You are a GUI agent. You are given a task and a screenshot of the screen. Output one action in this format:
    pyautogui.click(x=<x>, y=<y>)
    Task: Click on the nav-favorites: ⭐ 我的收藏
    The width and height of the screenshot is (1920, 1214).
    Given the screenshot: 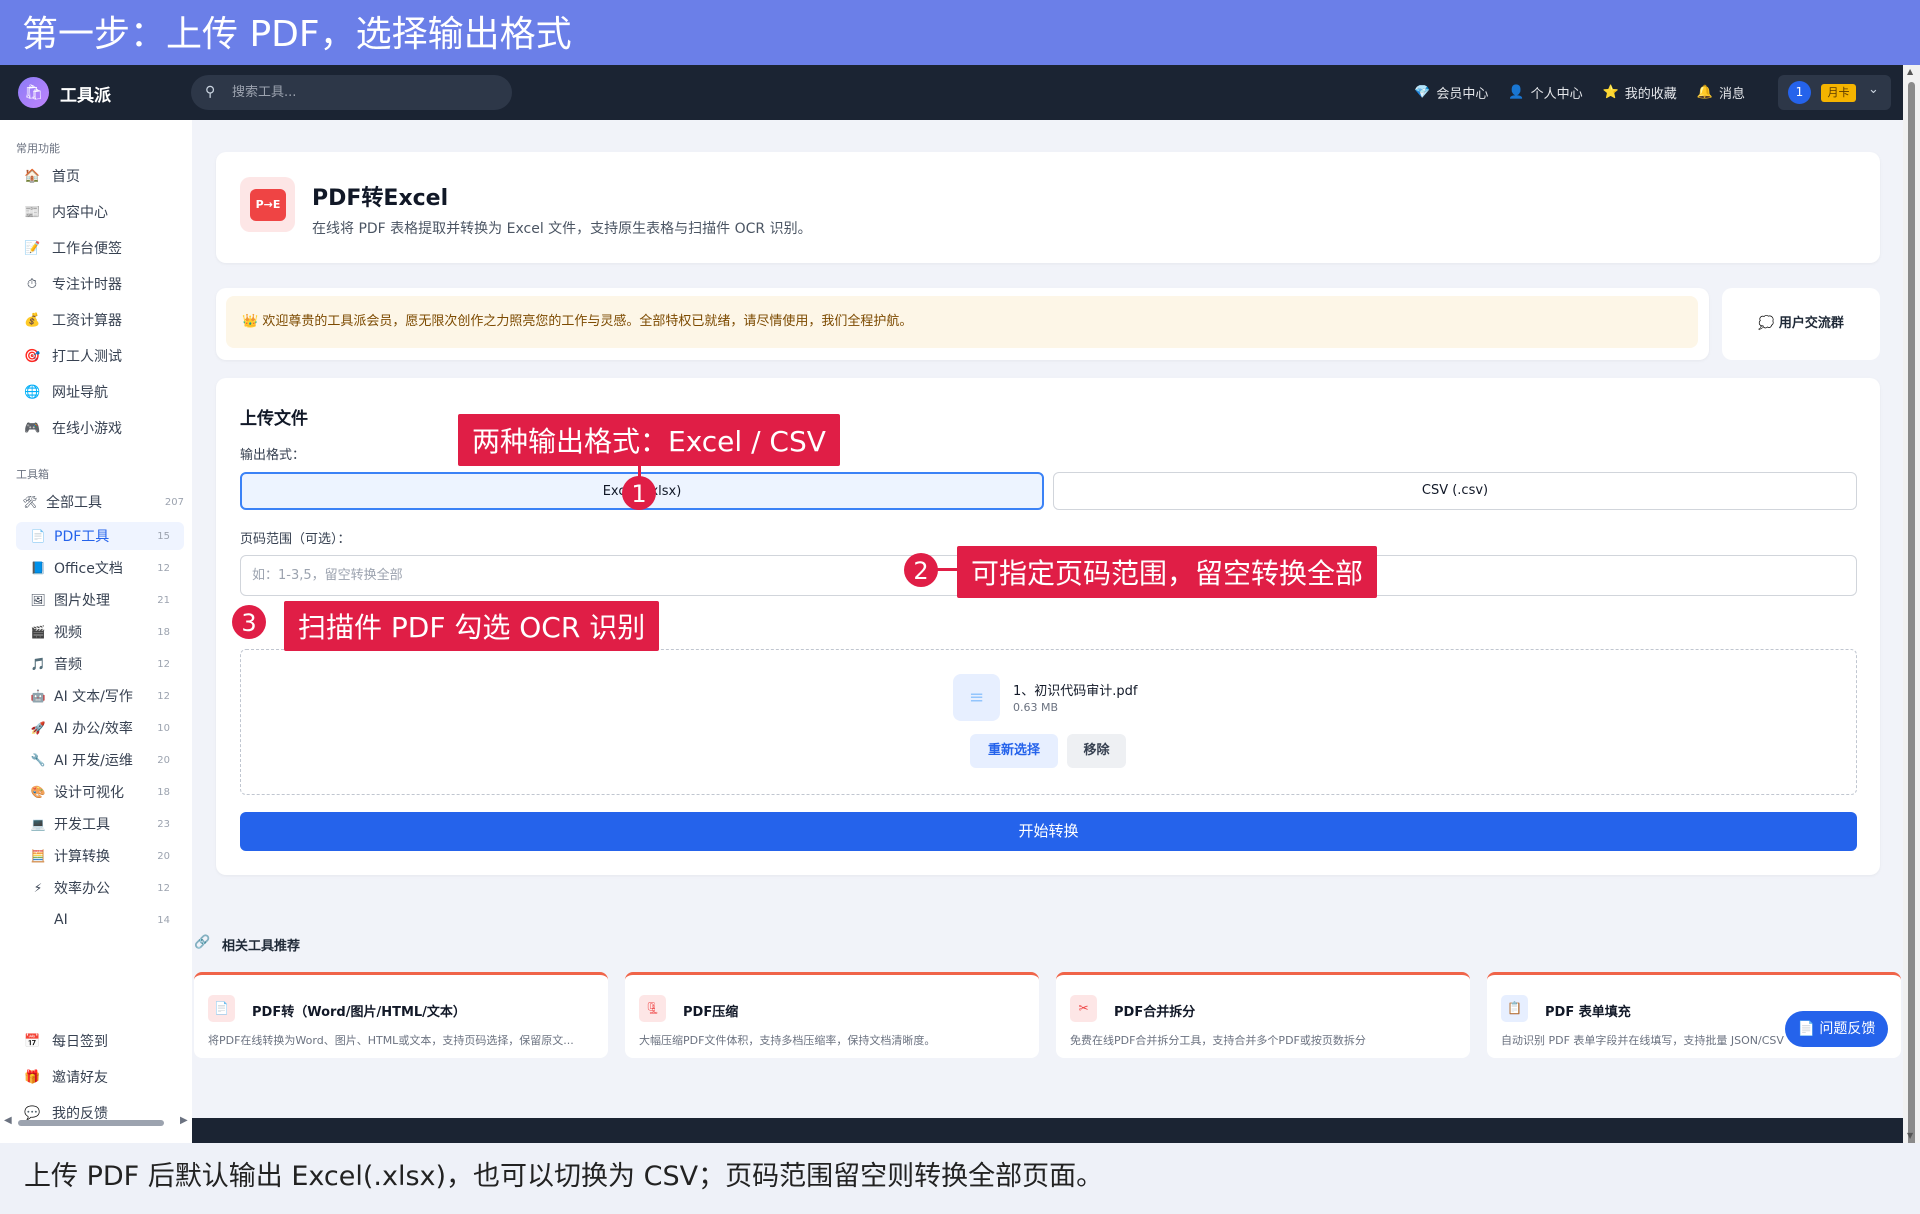 What is the action you would take?
    pyautogui.click(x=1640, y=92)
    